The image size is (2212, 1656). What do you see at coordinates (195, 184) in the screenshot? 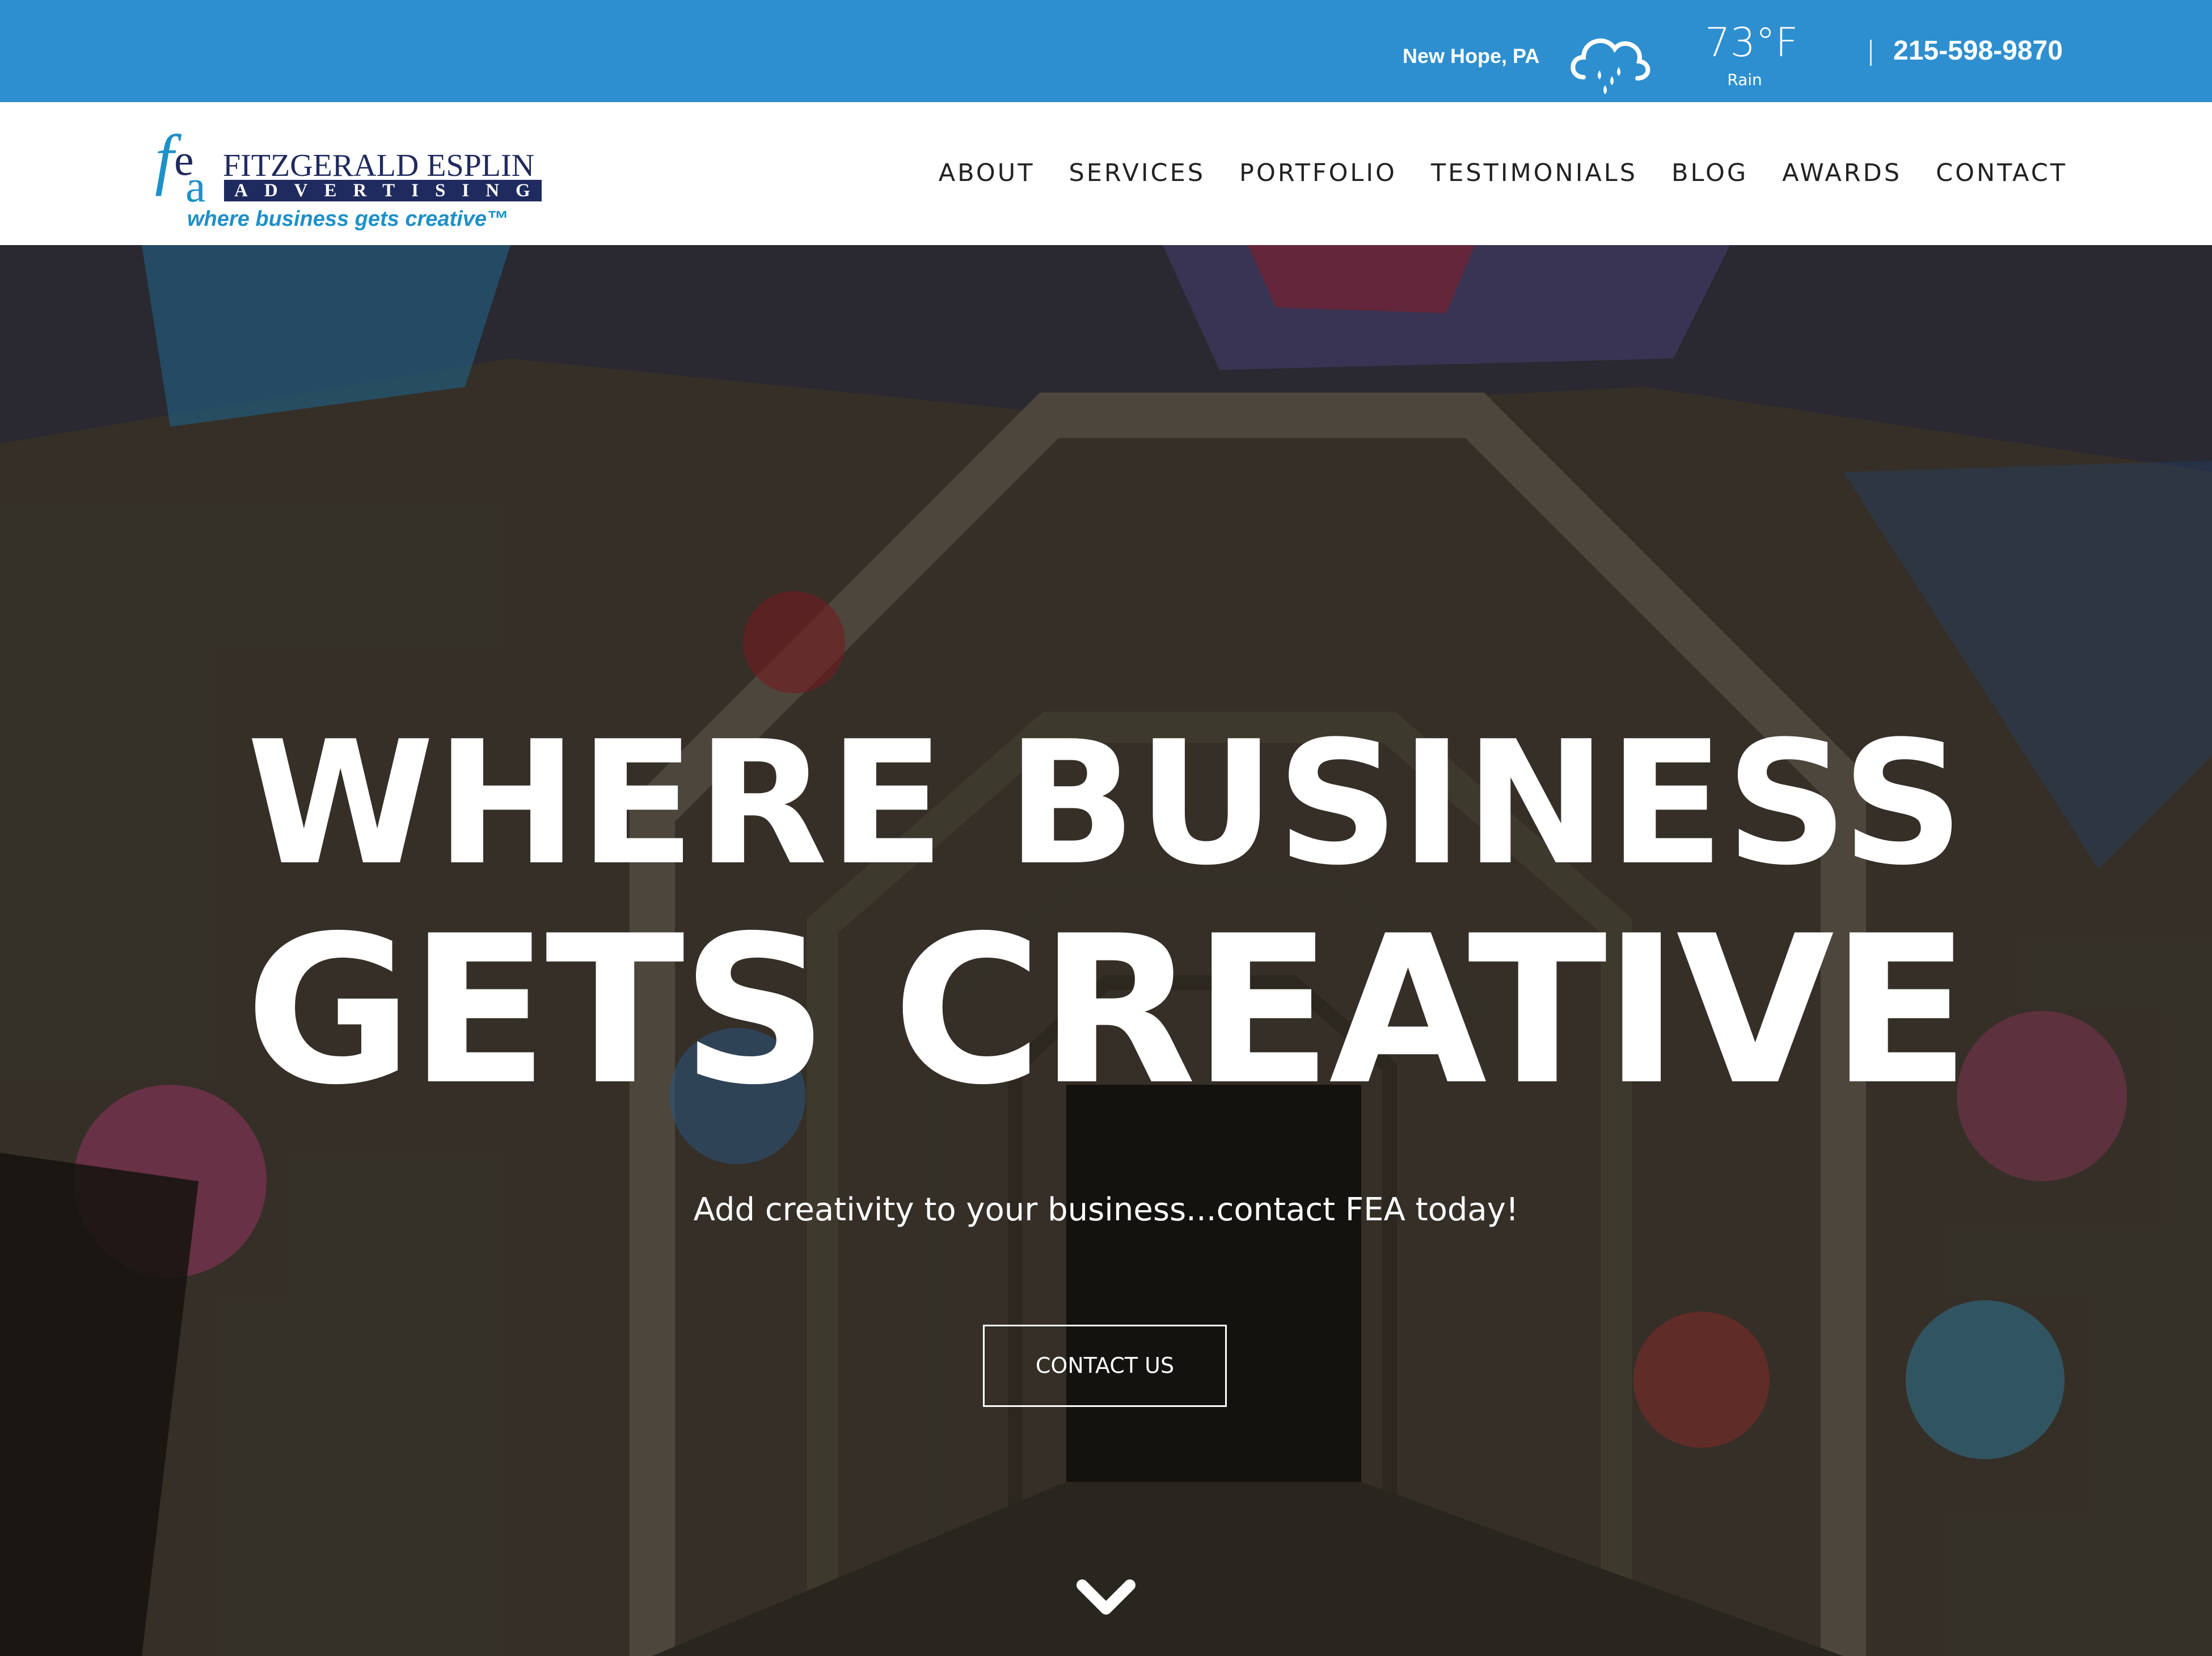
I see `svg-text: a` at bounding box center [195, 184].